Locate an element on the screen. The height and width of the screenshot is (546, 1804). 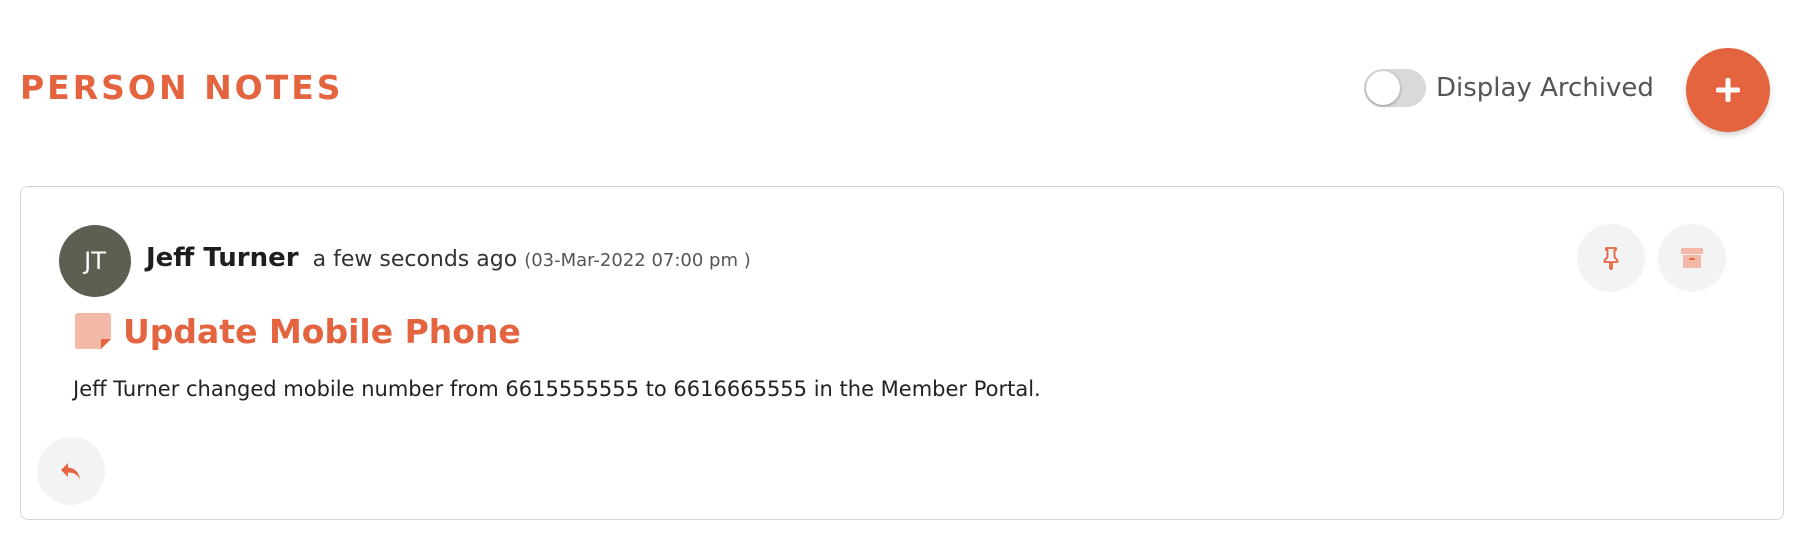
toggle-knob is located at coordinates (1383, 88).